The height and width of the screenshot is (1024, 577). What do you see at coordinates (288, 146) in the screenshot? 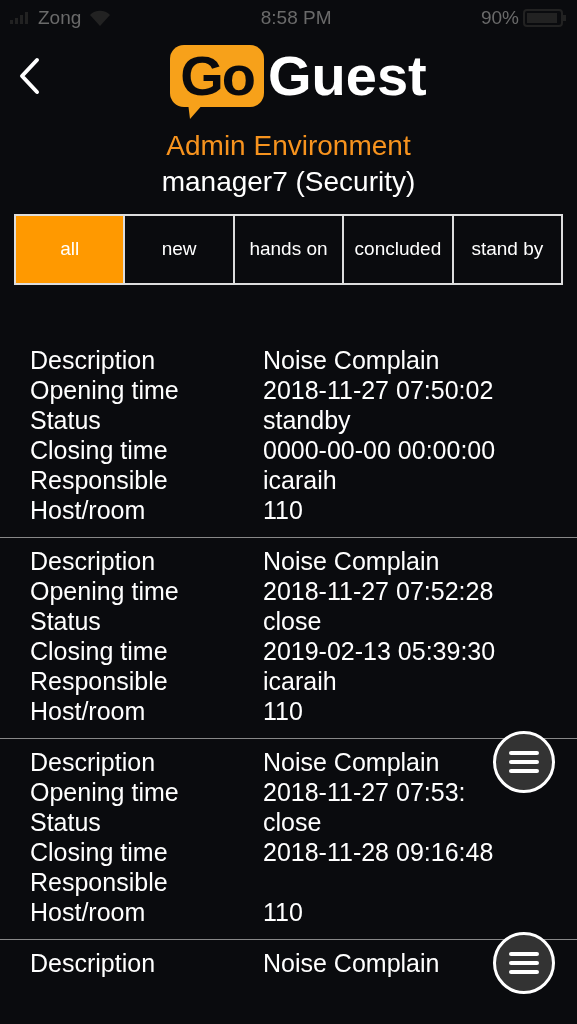
I see `environment-title: Admin Environment` at bounding box center [288, 146].